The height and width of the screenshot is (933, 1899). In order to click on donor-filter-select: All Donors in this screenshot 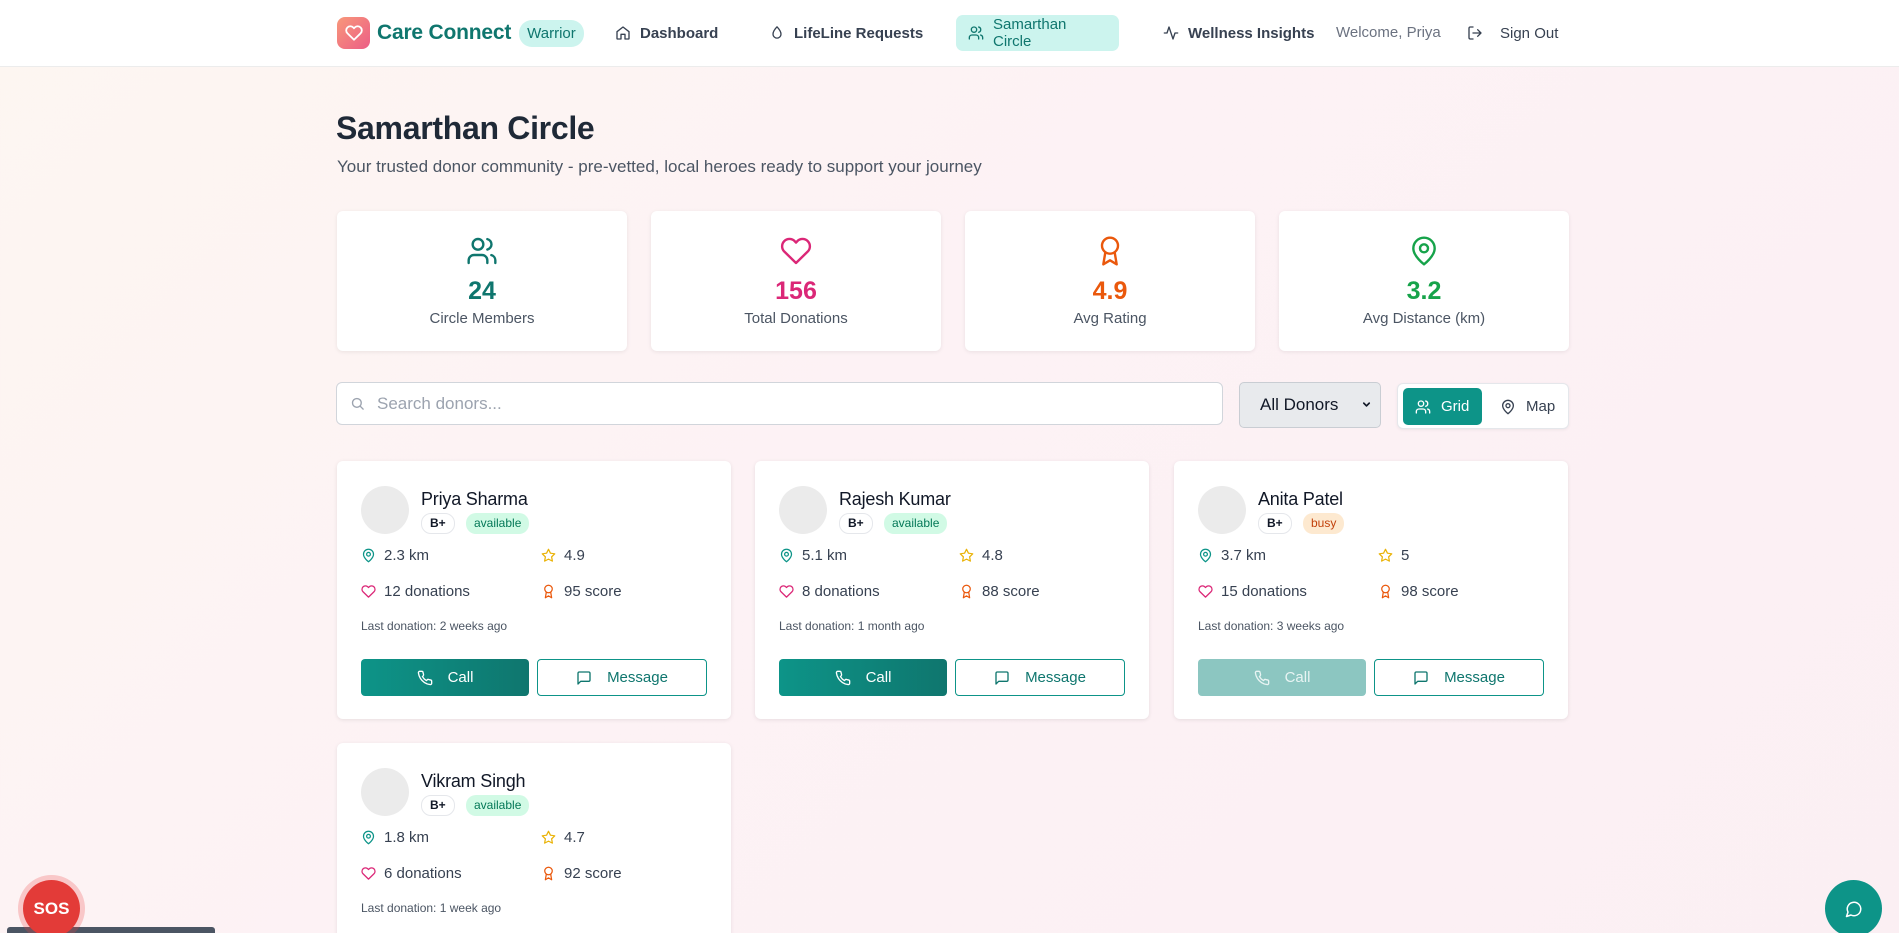, I will do `click(1310, 405)`.